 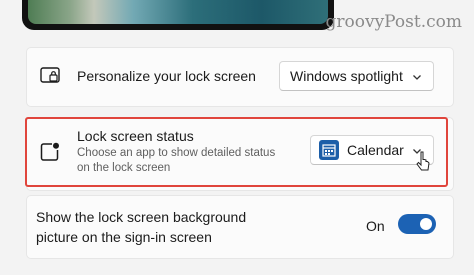 I want to click on watermark: groovyPost.com, so click(x=393, y=22).